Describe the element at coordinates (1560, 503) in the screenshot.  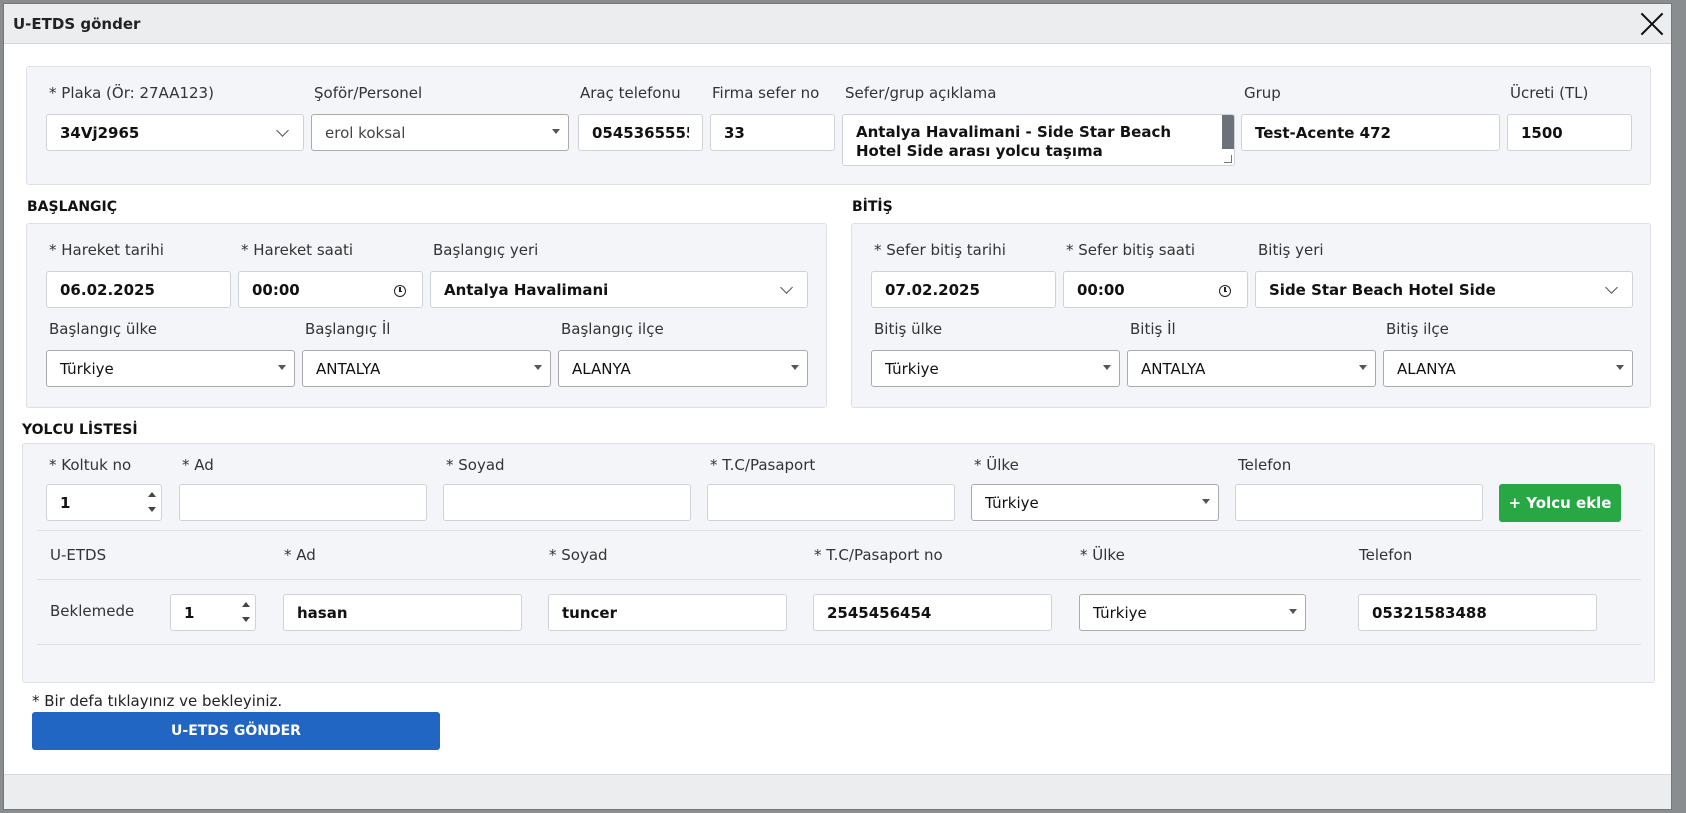
I see `add-passenger-button: + Yolcu ekle` at that location.